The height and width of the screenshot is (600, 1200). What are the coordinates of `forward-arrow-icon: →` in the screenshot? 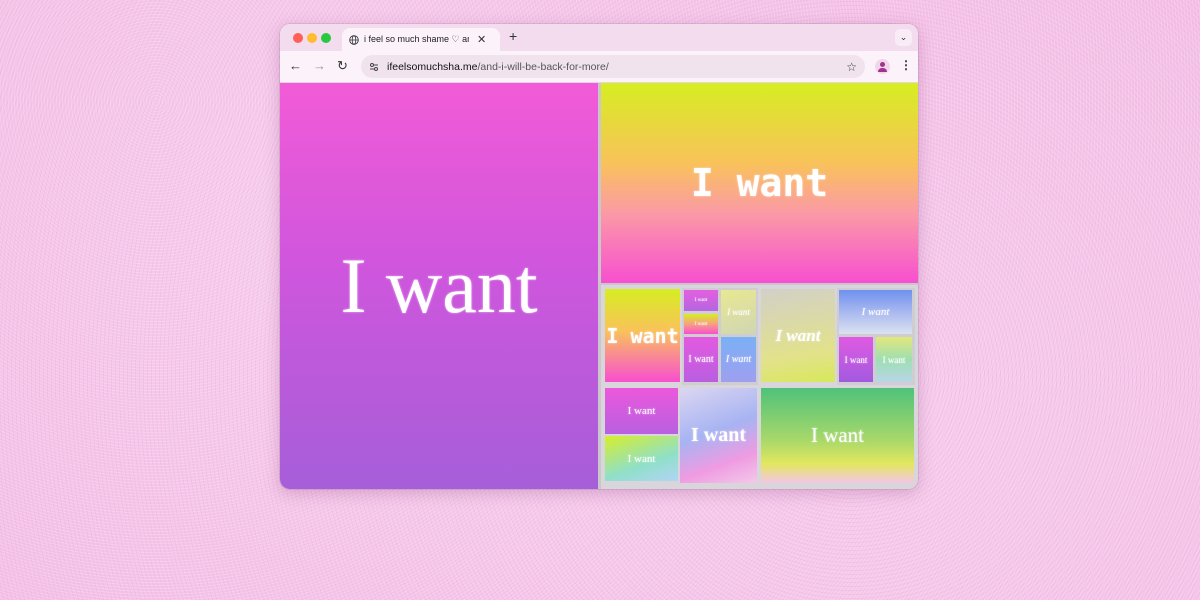 It's located at (319, 66).